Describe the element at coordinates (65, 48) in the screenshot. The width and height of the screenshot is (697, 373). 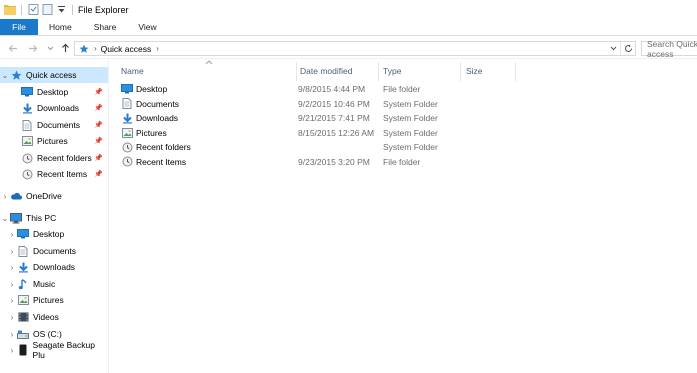
I see `up-button` at that location.